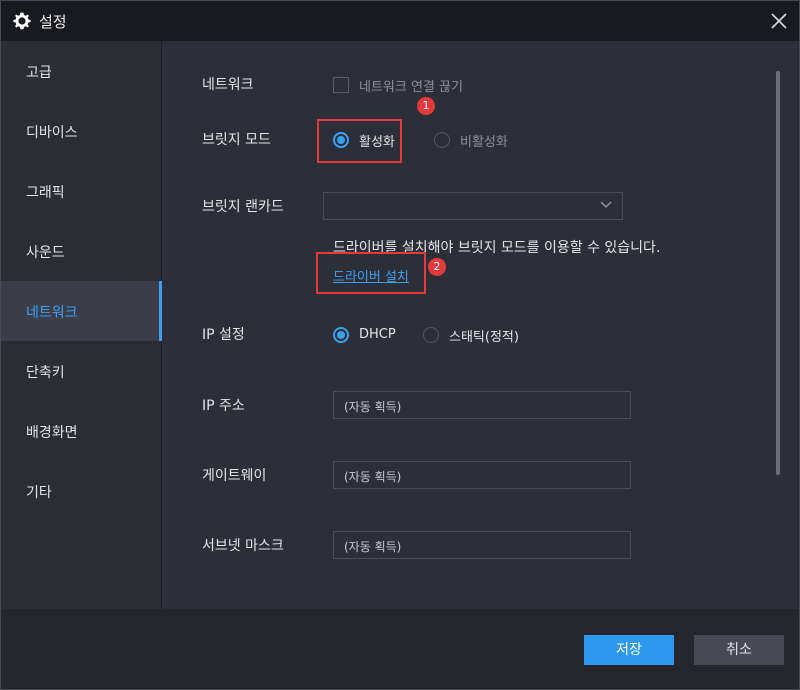 This screenshot has width=800, height=690. Describe the element at coordinates (341, 335) in the screenshot. I see `ip-dhcp-radio` at that location.